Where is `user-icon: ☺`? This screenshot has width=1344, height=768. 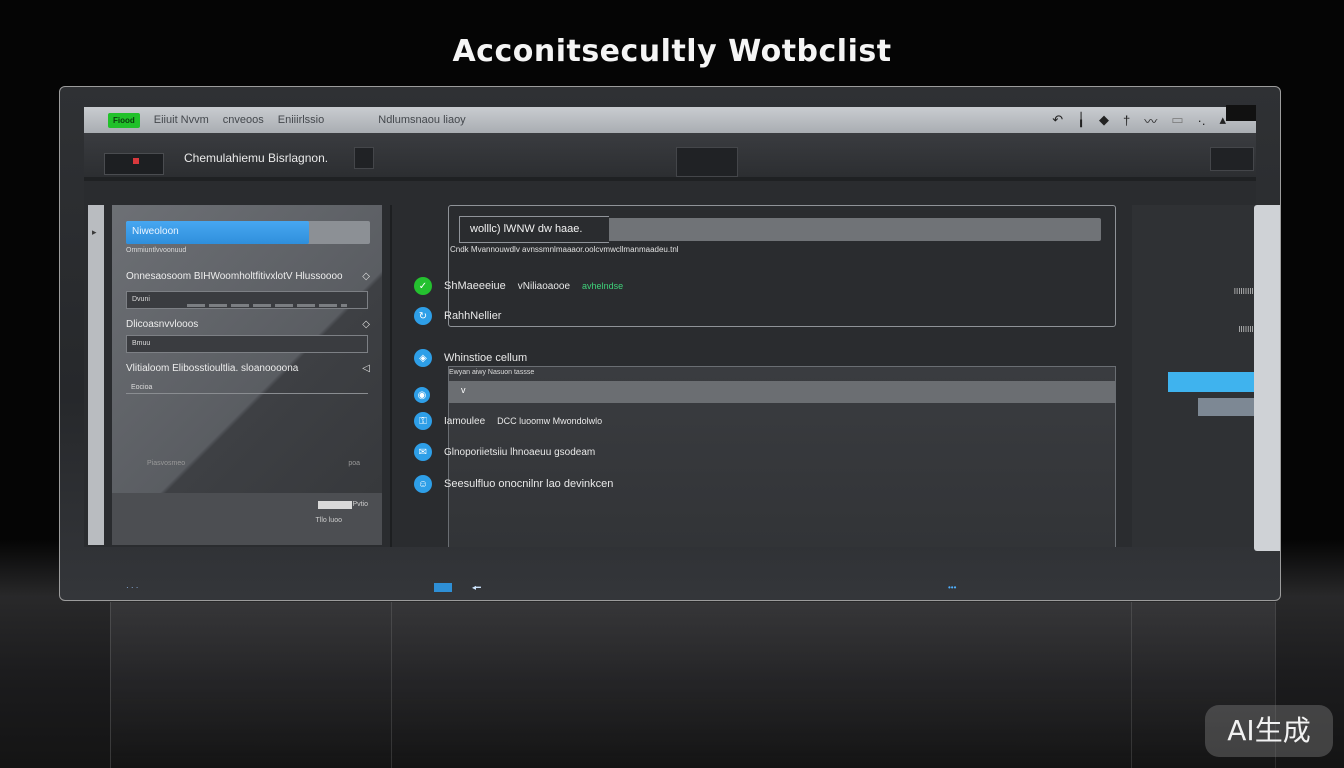
user-icon: ☺ is located at coordinates (423, 484).